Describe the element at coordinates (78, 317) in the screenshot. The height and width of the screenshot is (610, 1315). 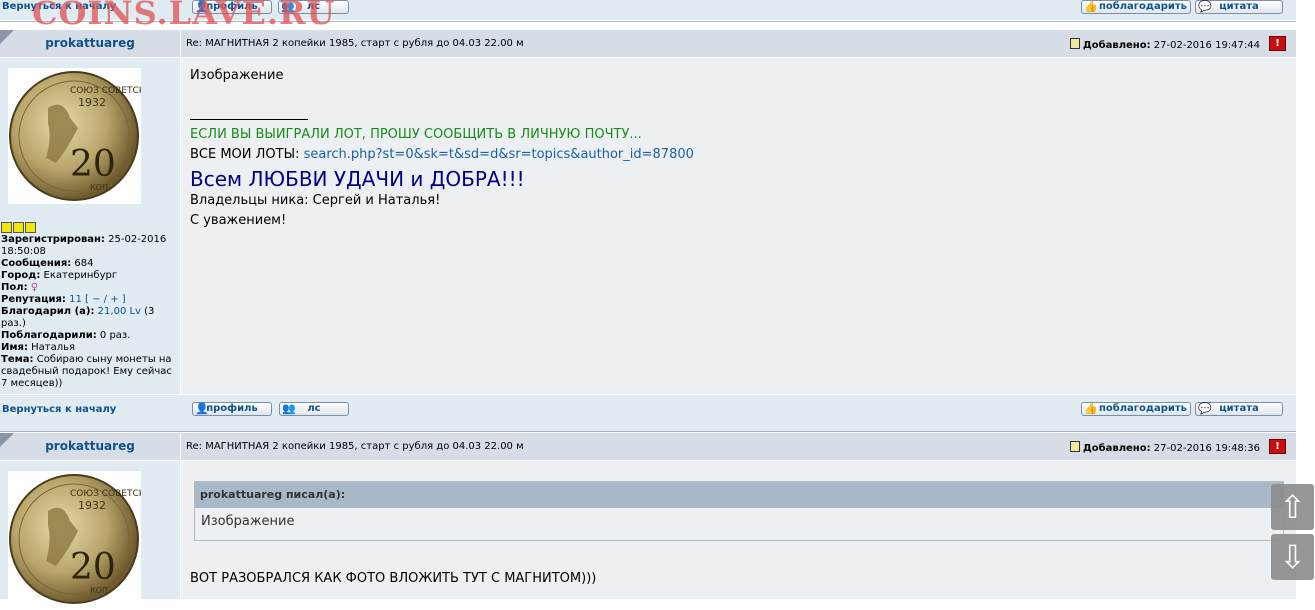
I see `thanked-row: Благодарил (а): 21,00 Lv (3 раз.)` at that location.